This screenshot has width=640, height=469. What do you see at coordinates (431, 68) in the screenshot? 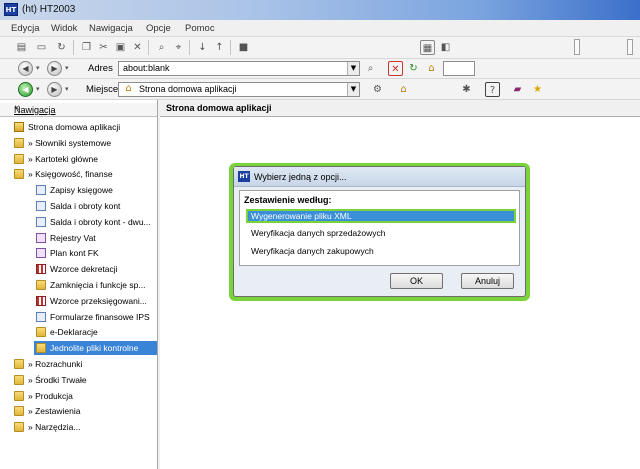
I see `home-icon: ⌂` at bounding box center [431, 68].